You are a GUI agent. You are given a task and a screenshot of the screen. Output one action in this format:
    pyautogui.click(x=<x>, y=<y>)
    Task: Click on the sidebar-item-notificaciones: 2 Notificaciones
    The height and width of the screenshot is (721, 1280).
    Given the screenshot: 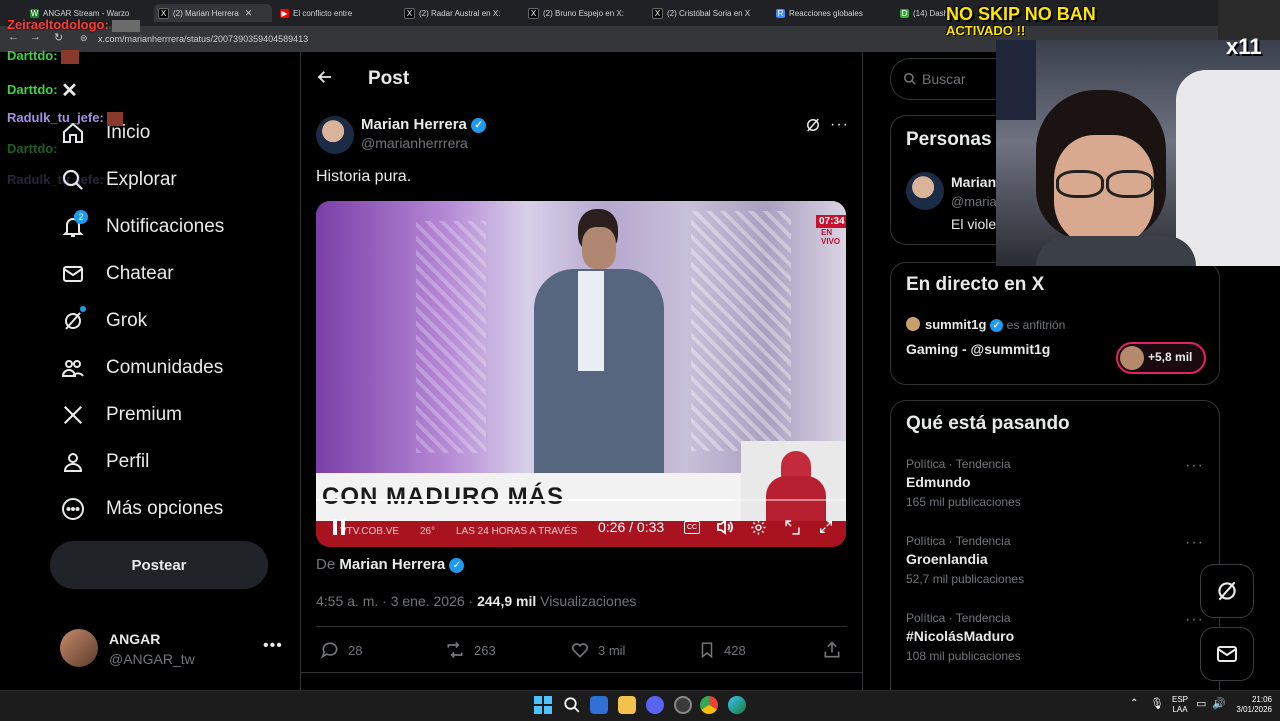 What is the action you would take?
    pyautogui.click(x=142, y=227)
    